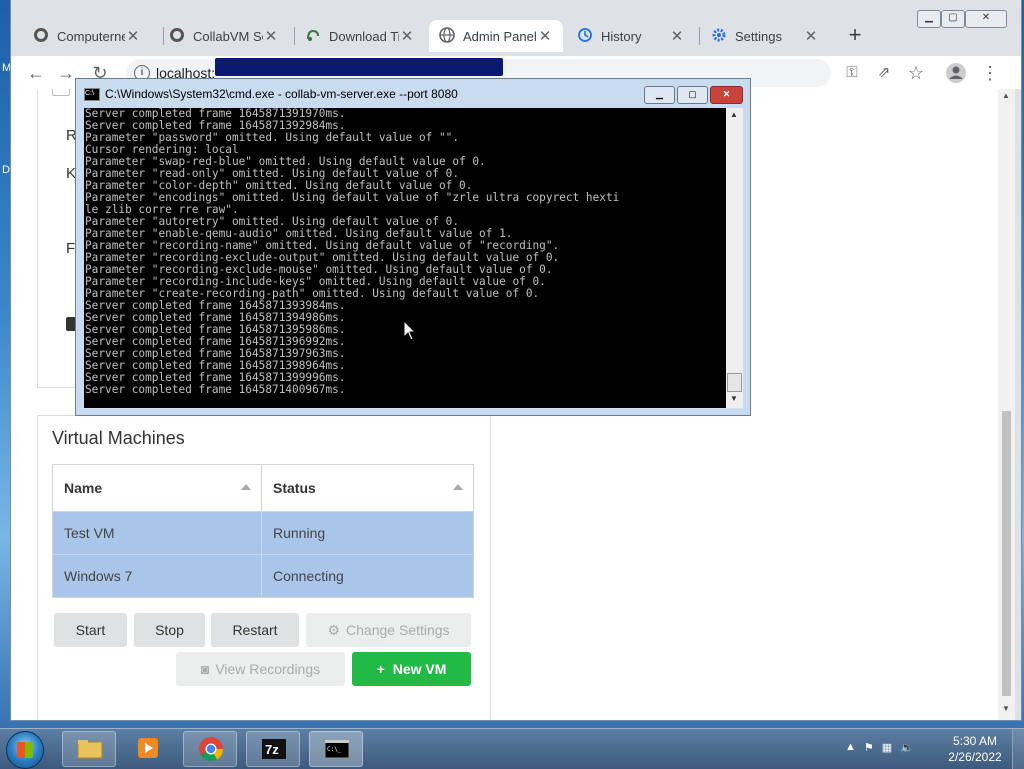  I want to click on action-center-icon: ⚑, so click(869, 747).